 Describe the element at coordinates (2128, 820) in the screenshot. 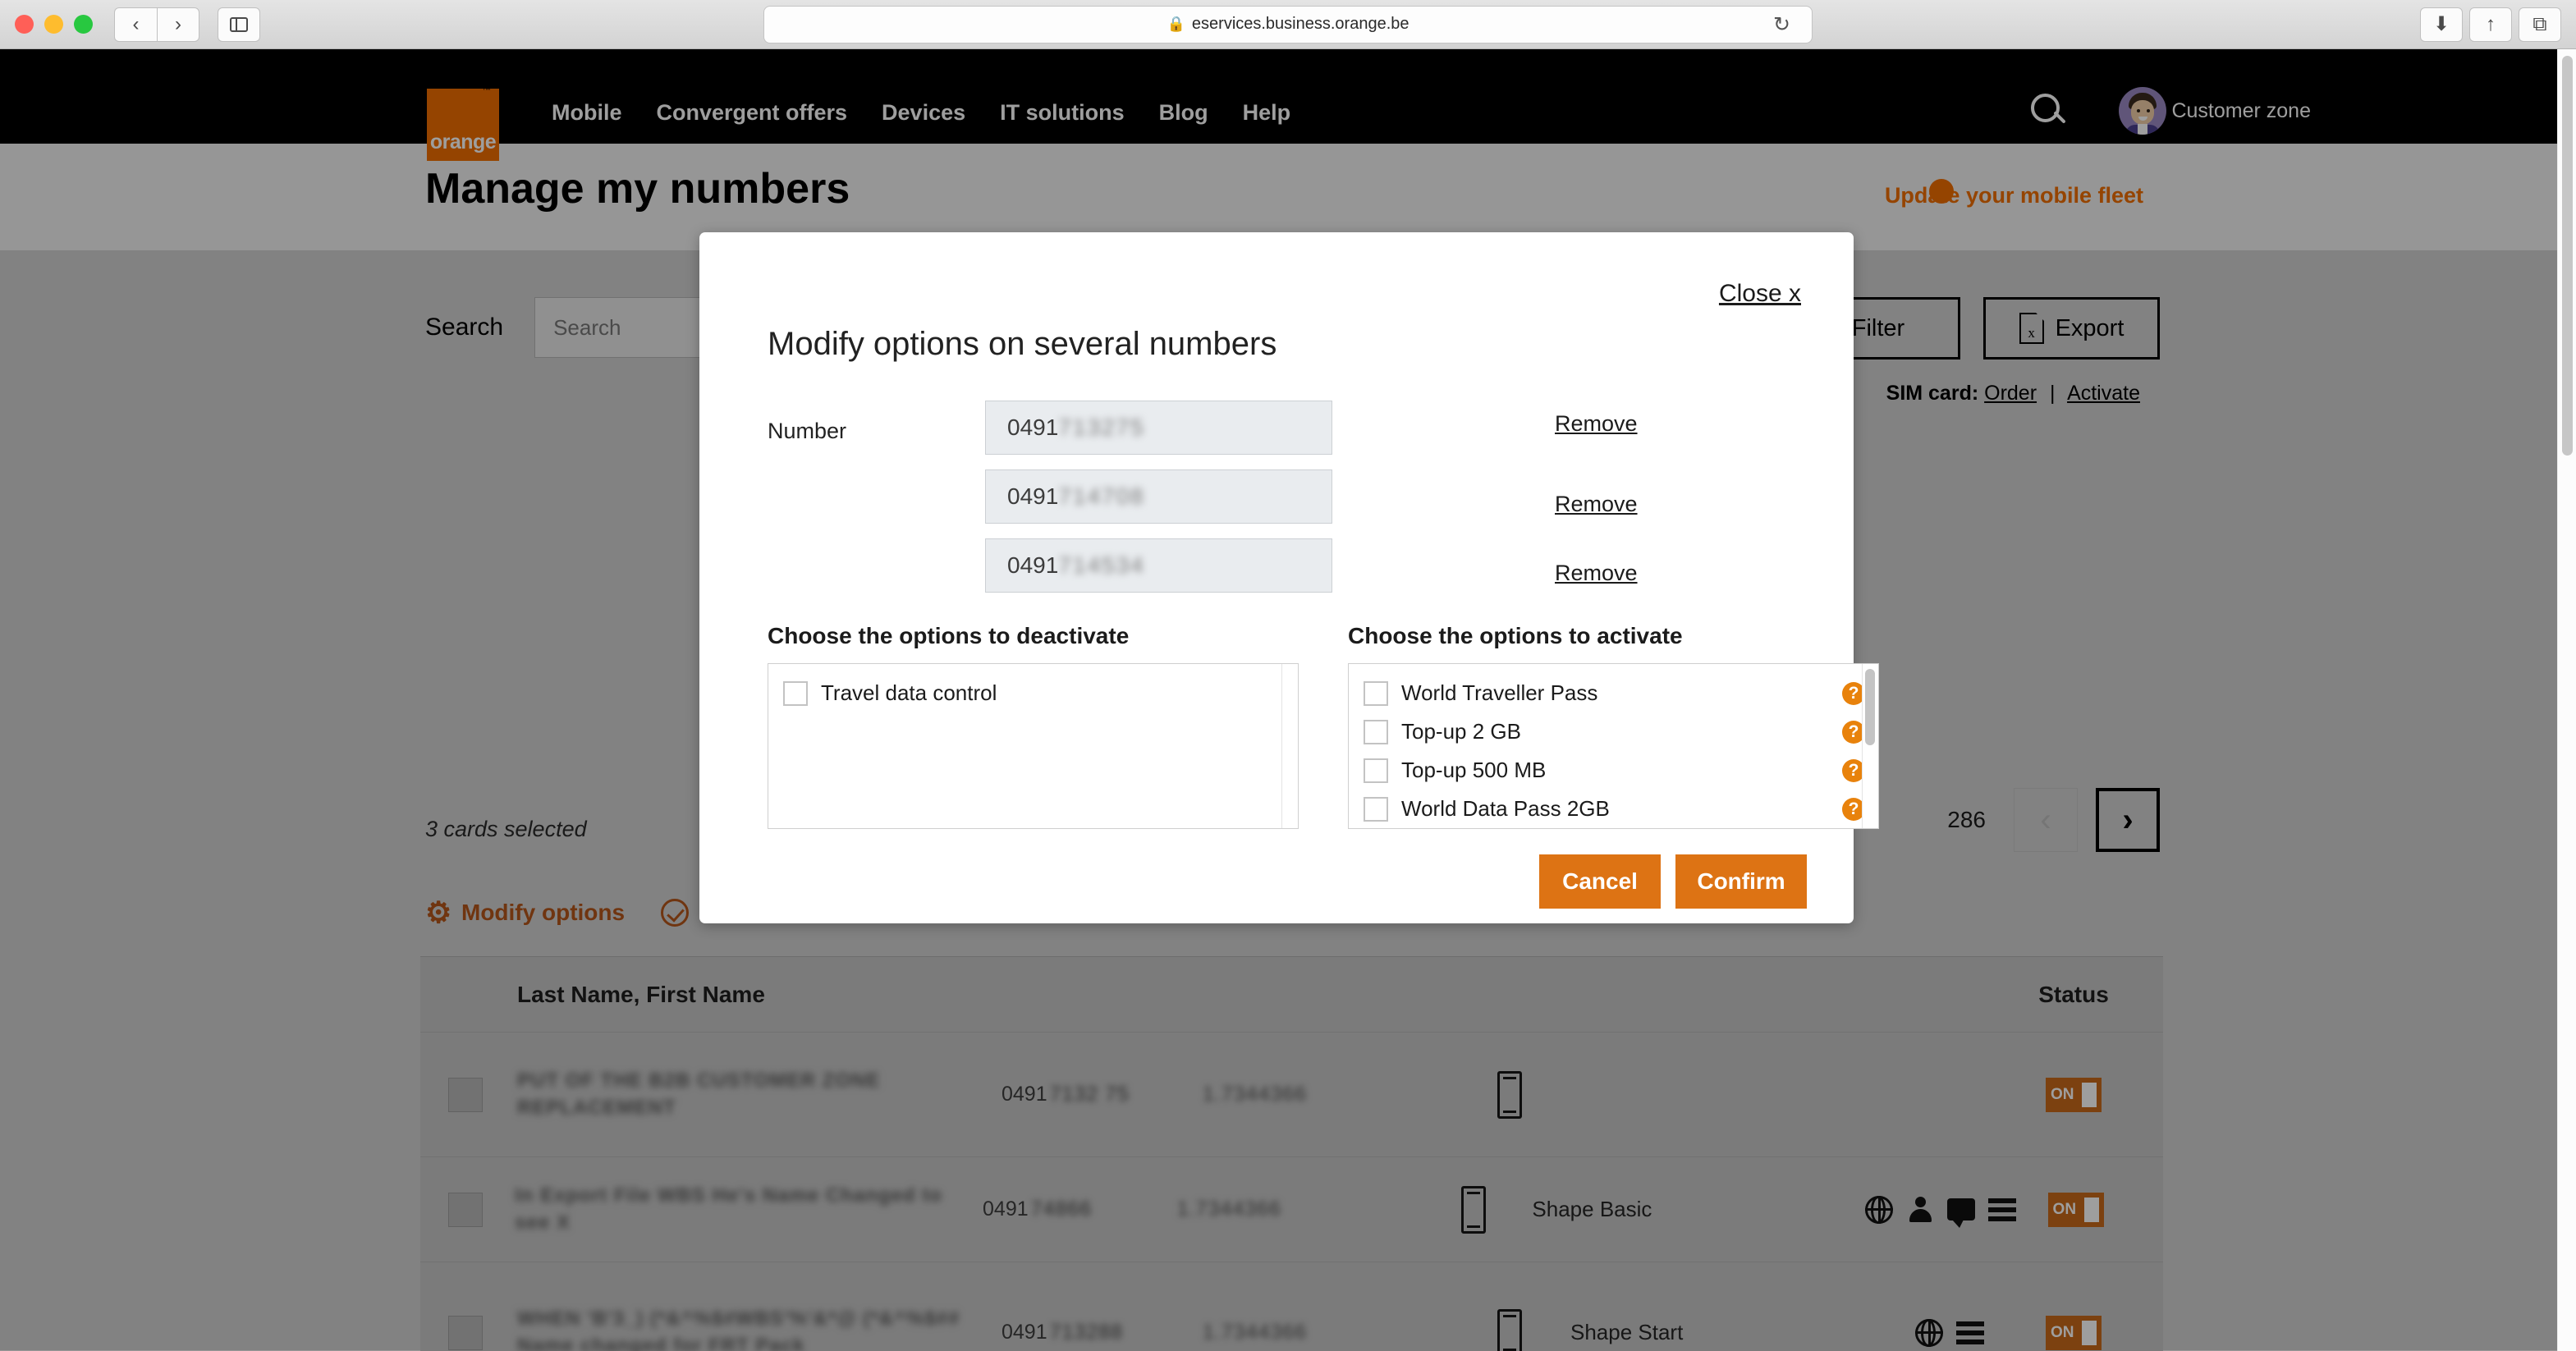

I see `pagination-next-button: ›` at that location.